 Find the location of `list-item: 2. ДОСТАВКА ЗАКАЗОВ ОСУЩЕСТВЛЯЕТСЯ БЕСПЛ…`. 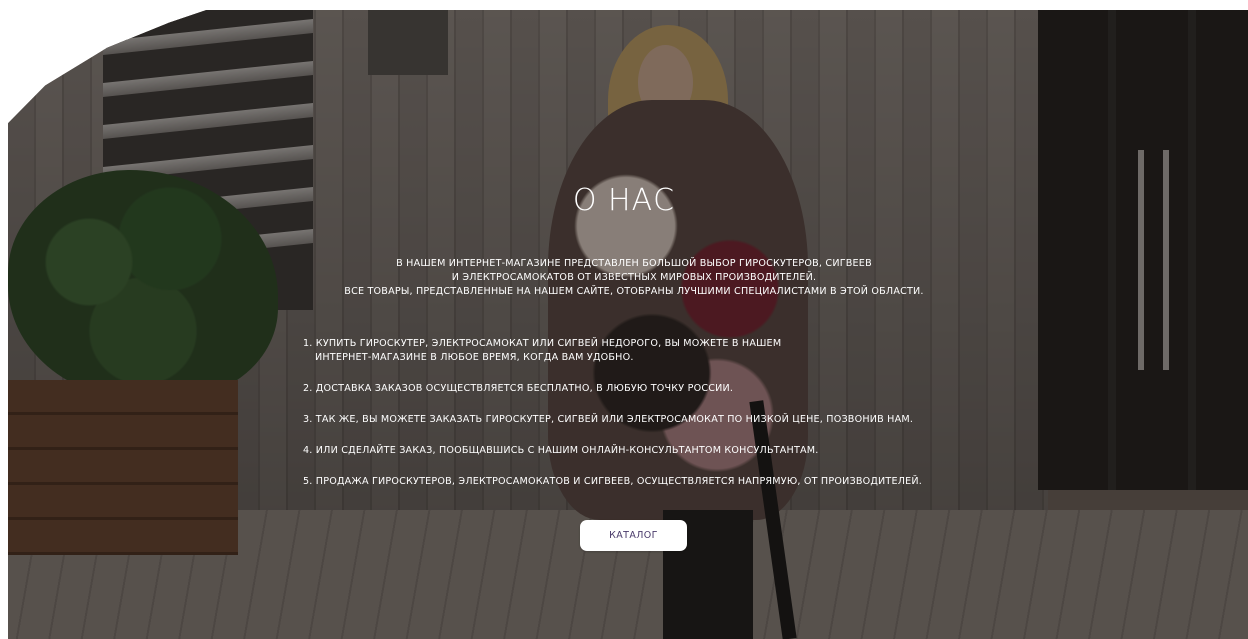

list-item: 2. ДОСТАВКА ЗАКАЗОВ ОСУЩЕСТВЛЯЕТСЯ БЕСПЛ… is located at coordinates (643, 389).